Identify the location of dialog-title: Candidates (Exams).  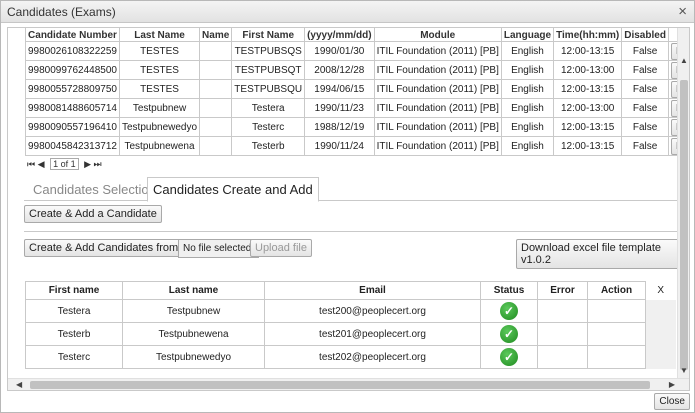
(61, 12).